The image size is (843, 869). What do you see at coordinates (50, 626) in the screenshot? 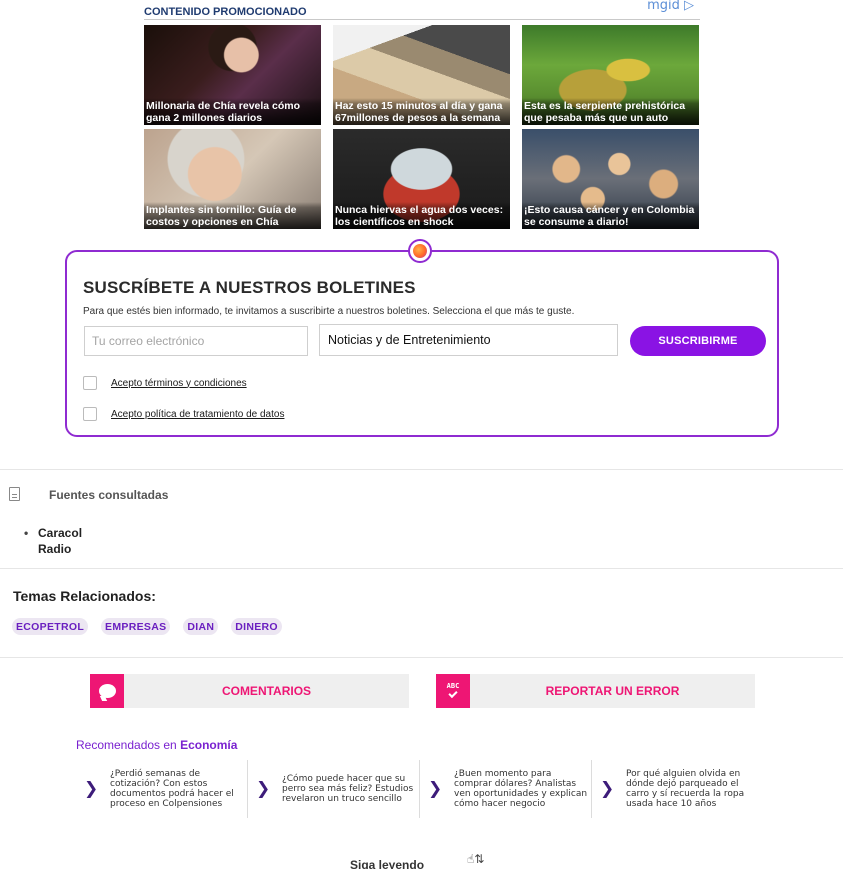
I see `topic-tag: ECOPETROL` at bounding box center [50, 626].